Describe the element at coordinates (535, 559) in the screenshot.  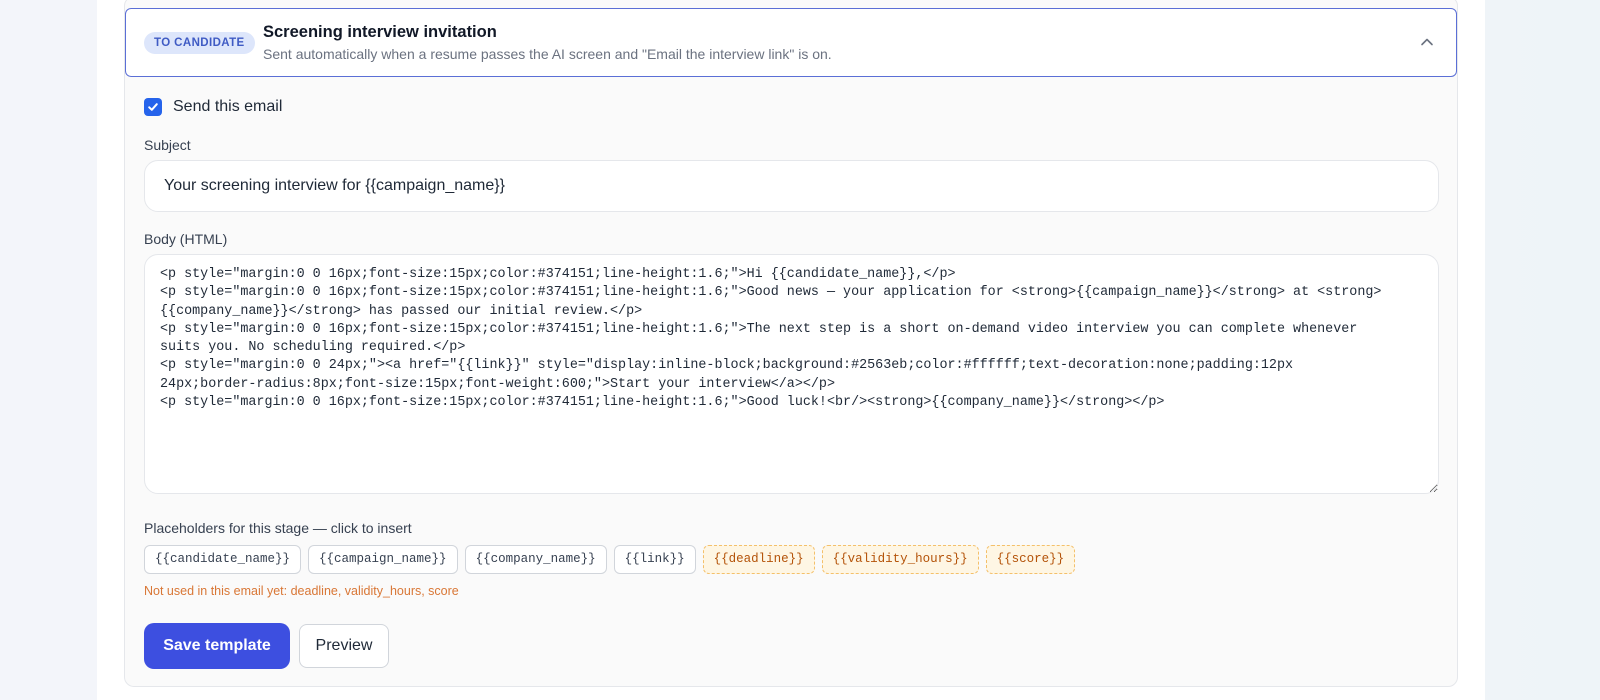
I see `placeholder-chip-company-name: {{company_name}}` at that location.